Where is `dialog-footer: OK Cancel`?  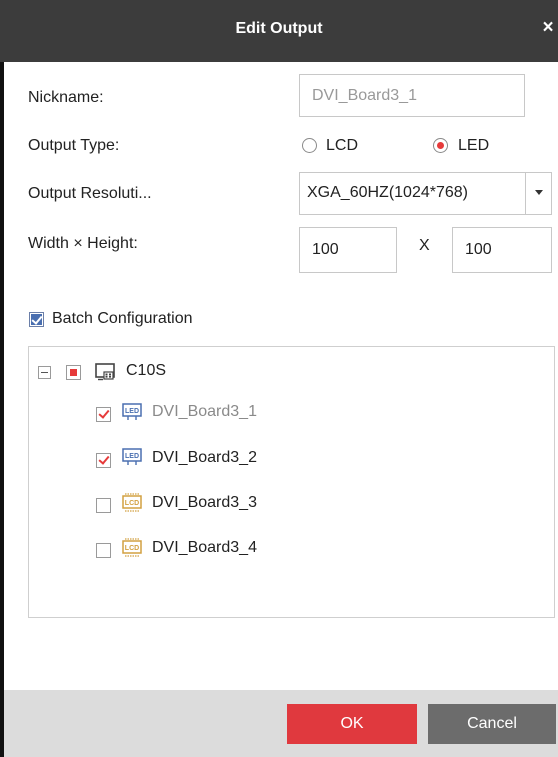
dialog-footer: OK Cancel is located at coordinates (281, 723).